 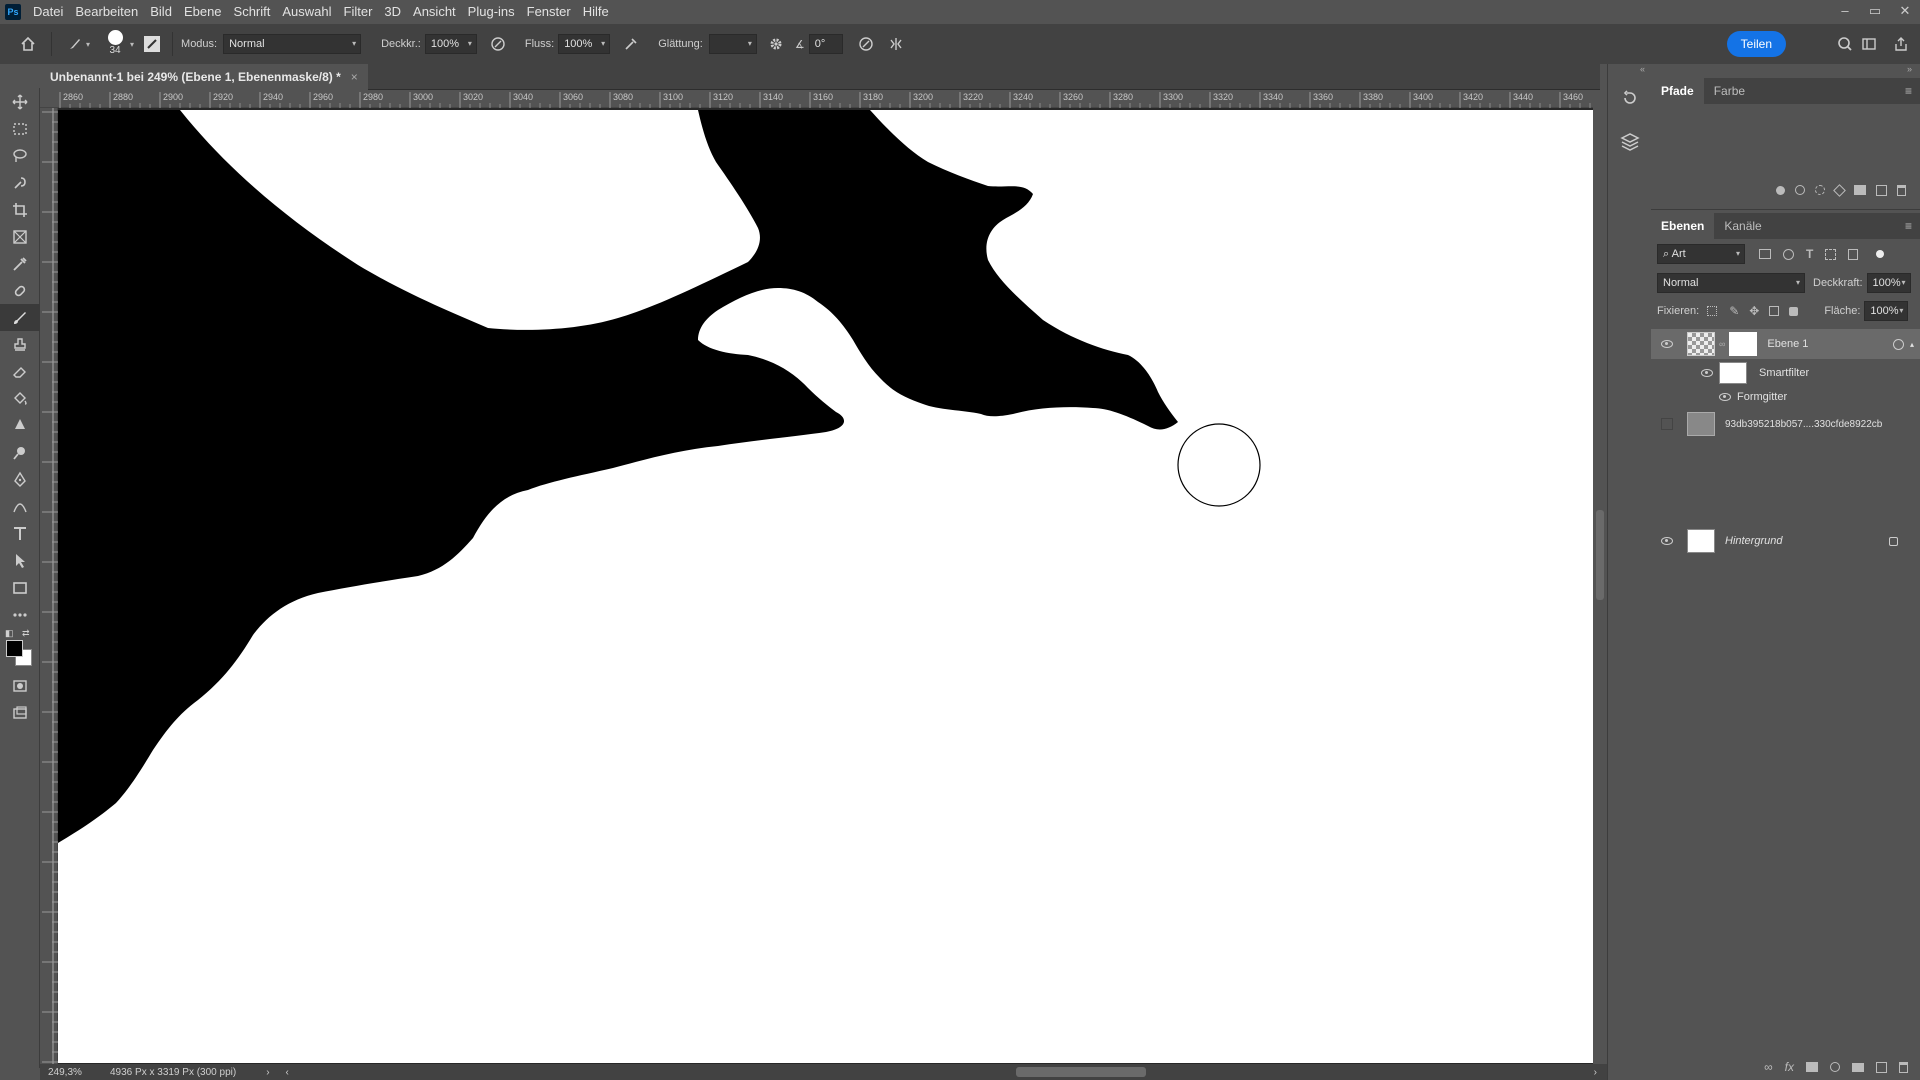 I want to click on menu-datei: Datei, so click(x=48, y=12).